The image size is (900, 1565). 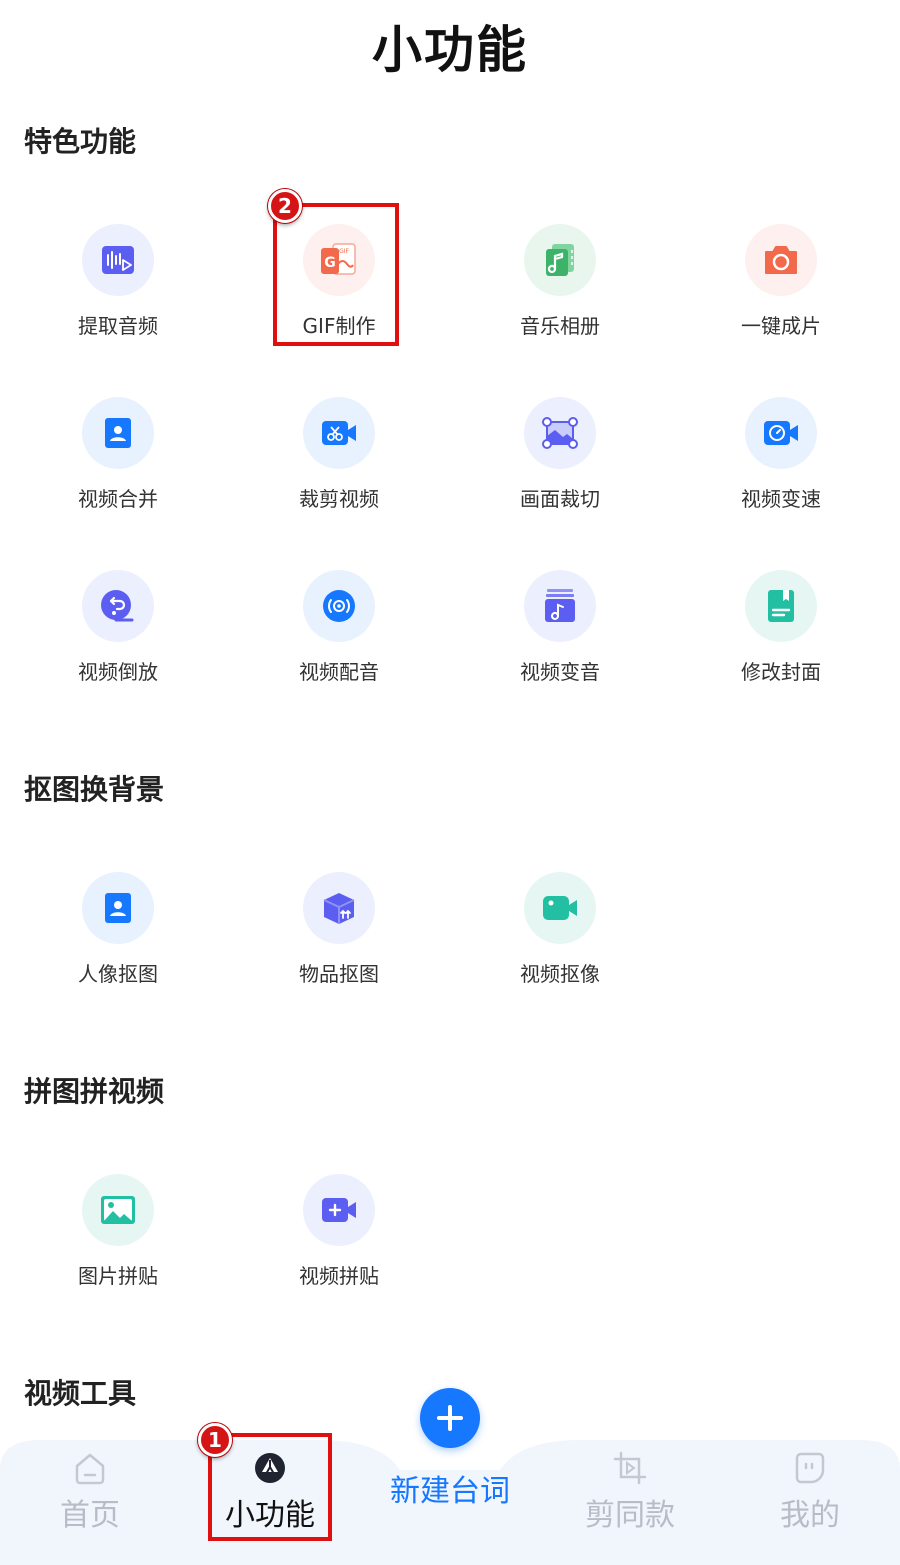 What do you see at coordinates (781, 672) in the screenshot?
I see `tool-label: 修改封面` at bounding box center [781, 672].